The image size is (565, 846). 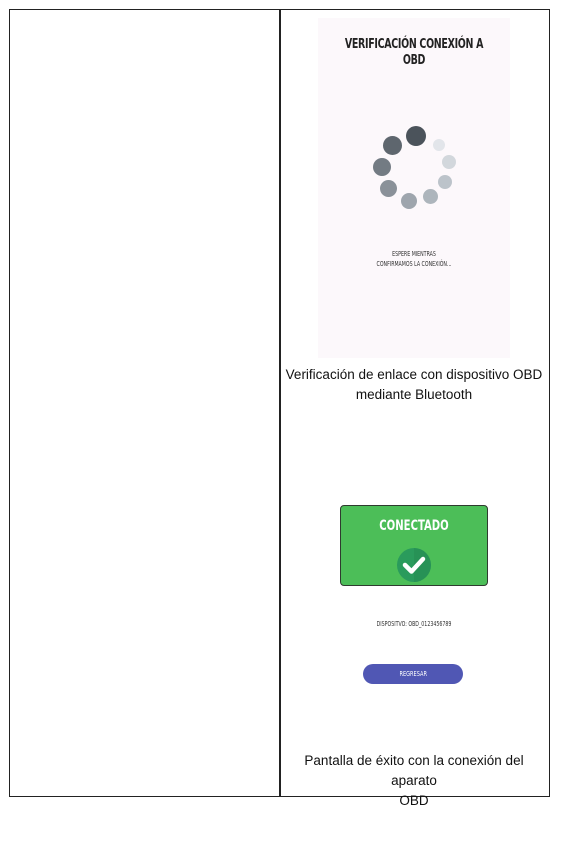 What do you see at coordinates (280, 403) in the screenshot?
I see `table-column-divider` at bounding box center [280, 403].